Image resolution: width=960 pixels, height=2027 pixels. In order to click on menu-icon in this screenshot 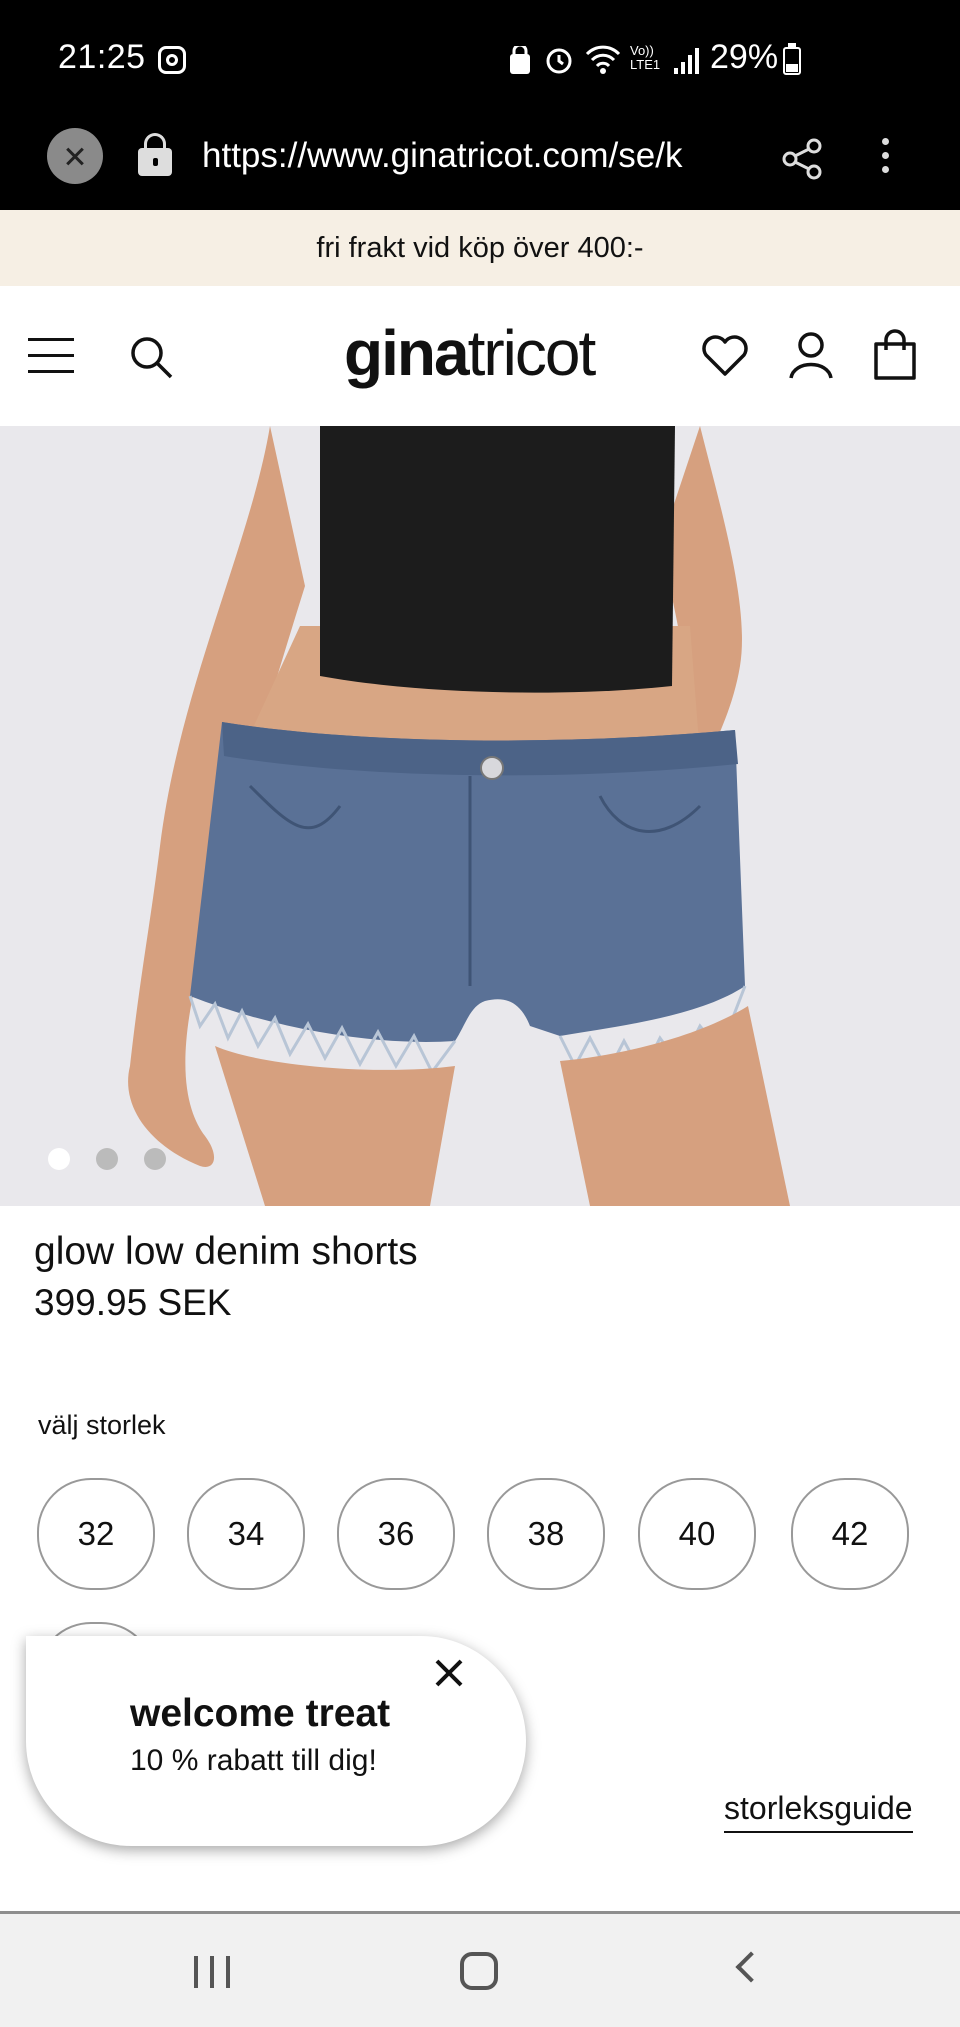, I will do `click(51, 356)`.